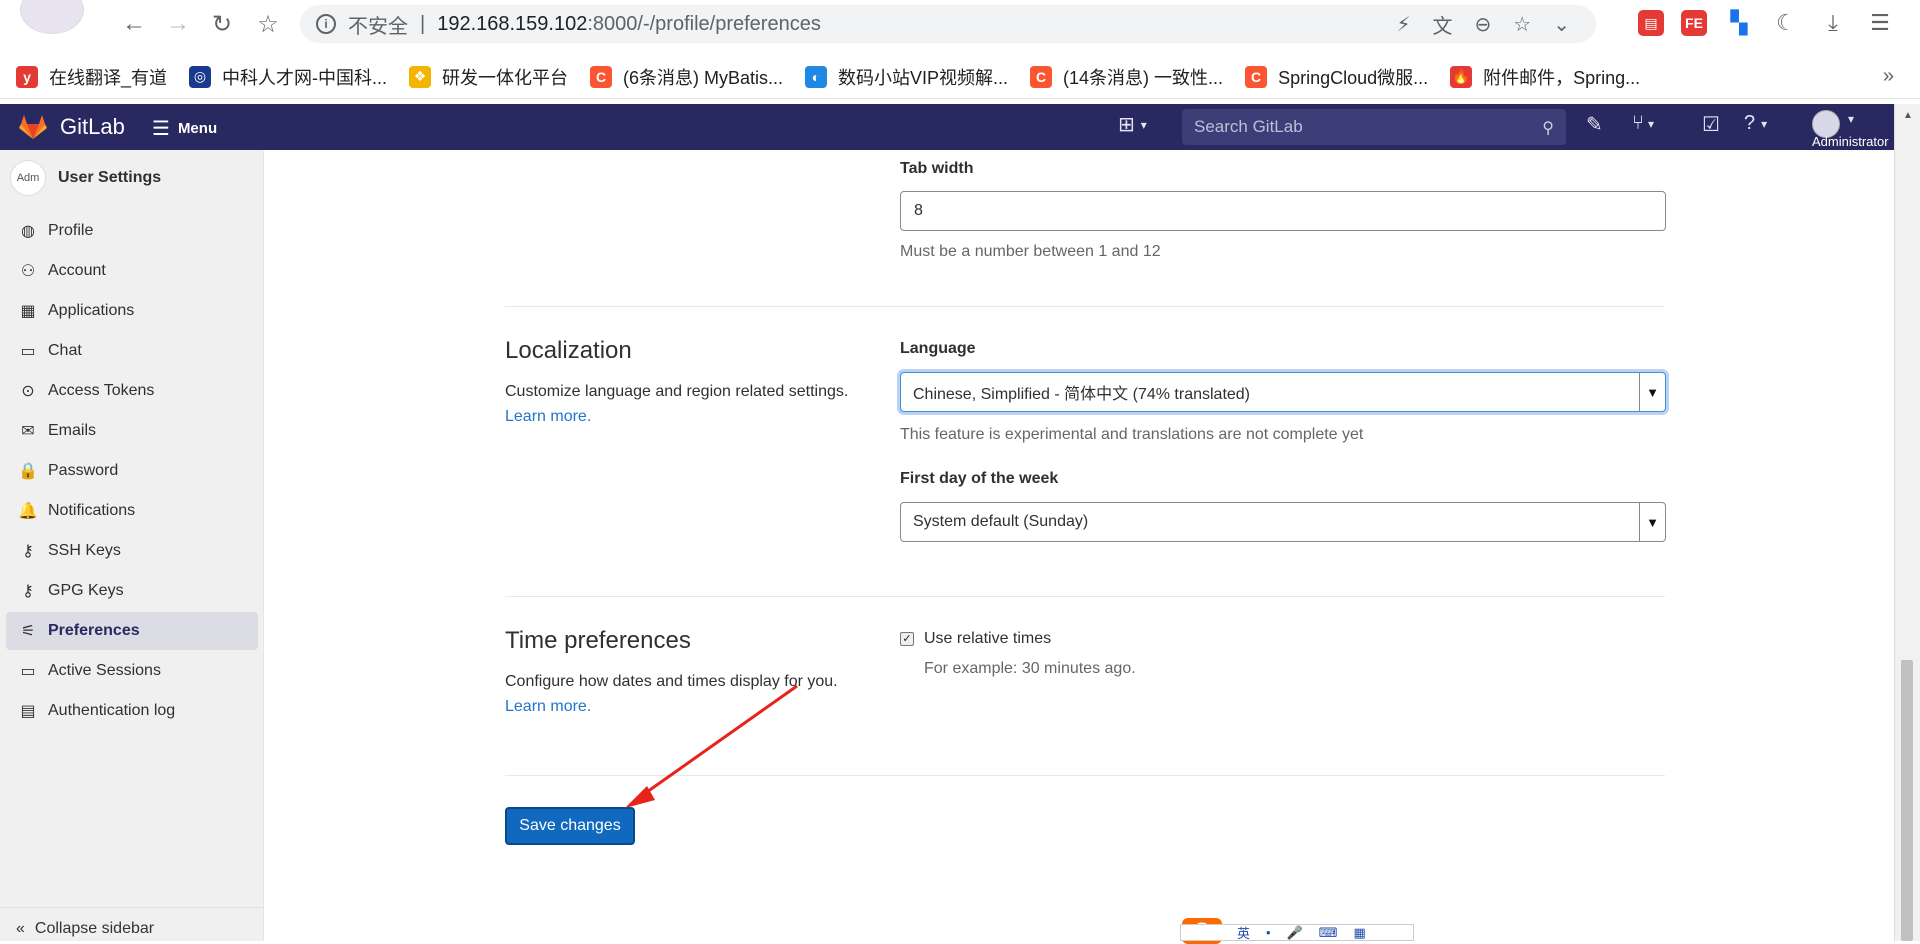 The width and height of the screenshot is (1920, 944). I want to click on extension-apps-icon: ▚, so click(1739, 23).